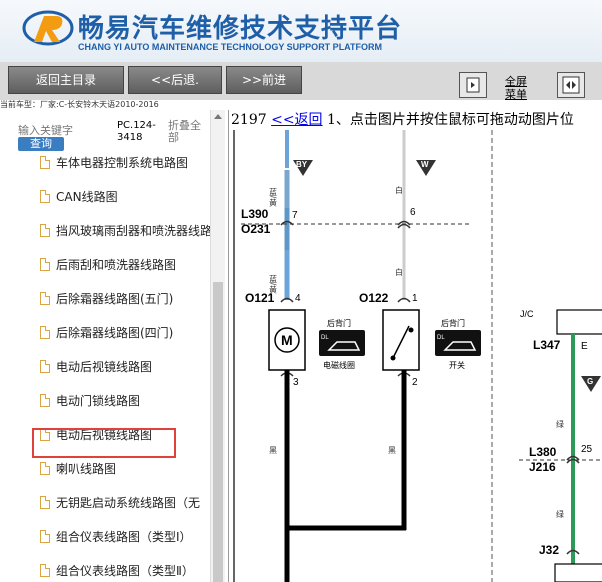  What do you see at coordinates (218, 116) in the screenshot?
I see `scroll-up-icon` at bounding box center [218, 116].